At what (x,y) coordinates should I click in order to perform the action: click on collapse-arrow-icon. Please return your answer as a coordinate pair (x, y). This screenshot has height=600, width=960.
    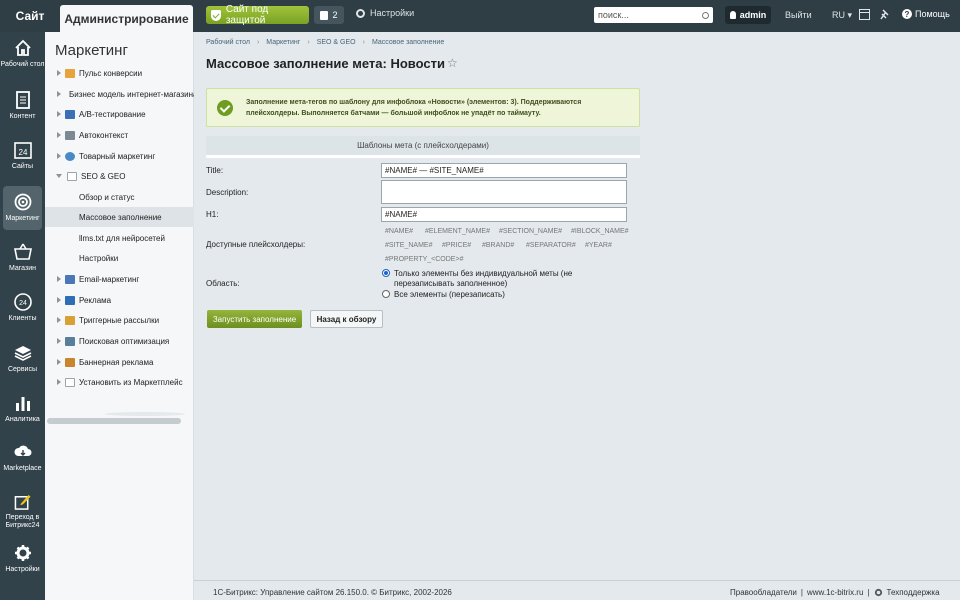
    Looking at the image, I should click on (59, 176).